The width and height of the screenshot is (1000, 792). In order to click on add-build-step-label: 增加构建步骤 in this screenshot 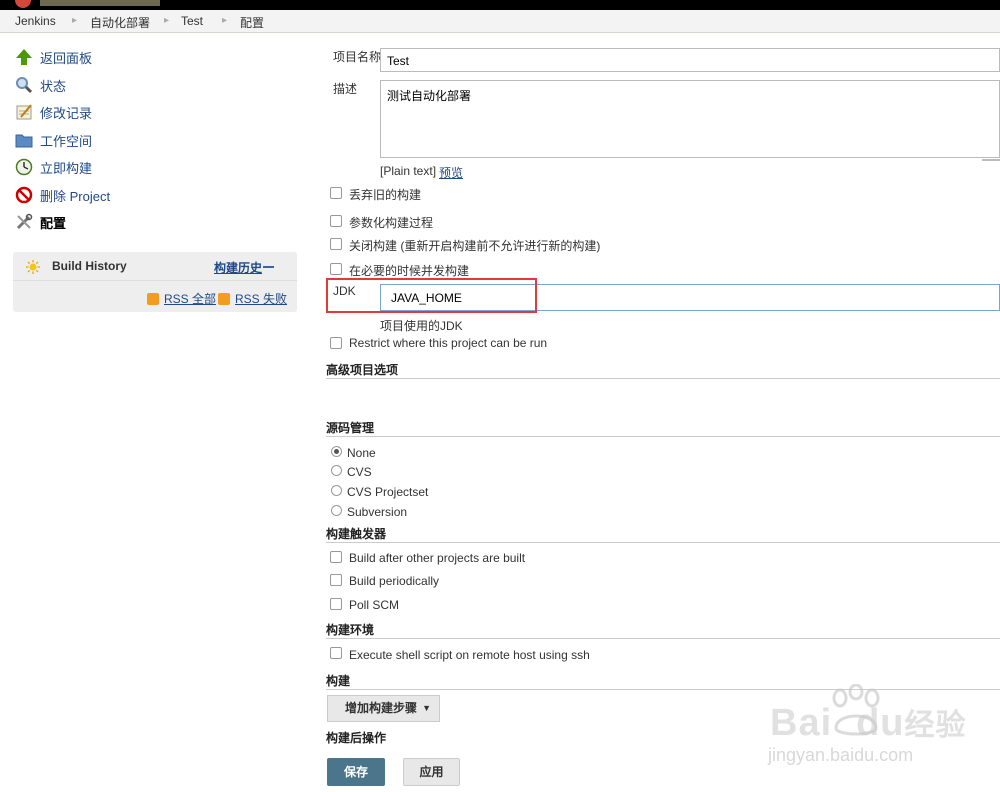, I will do `click(381, 708)`.